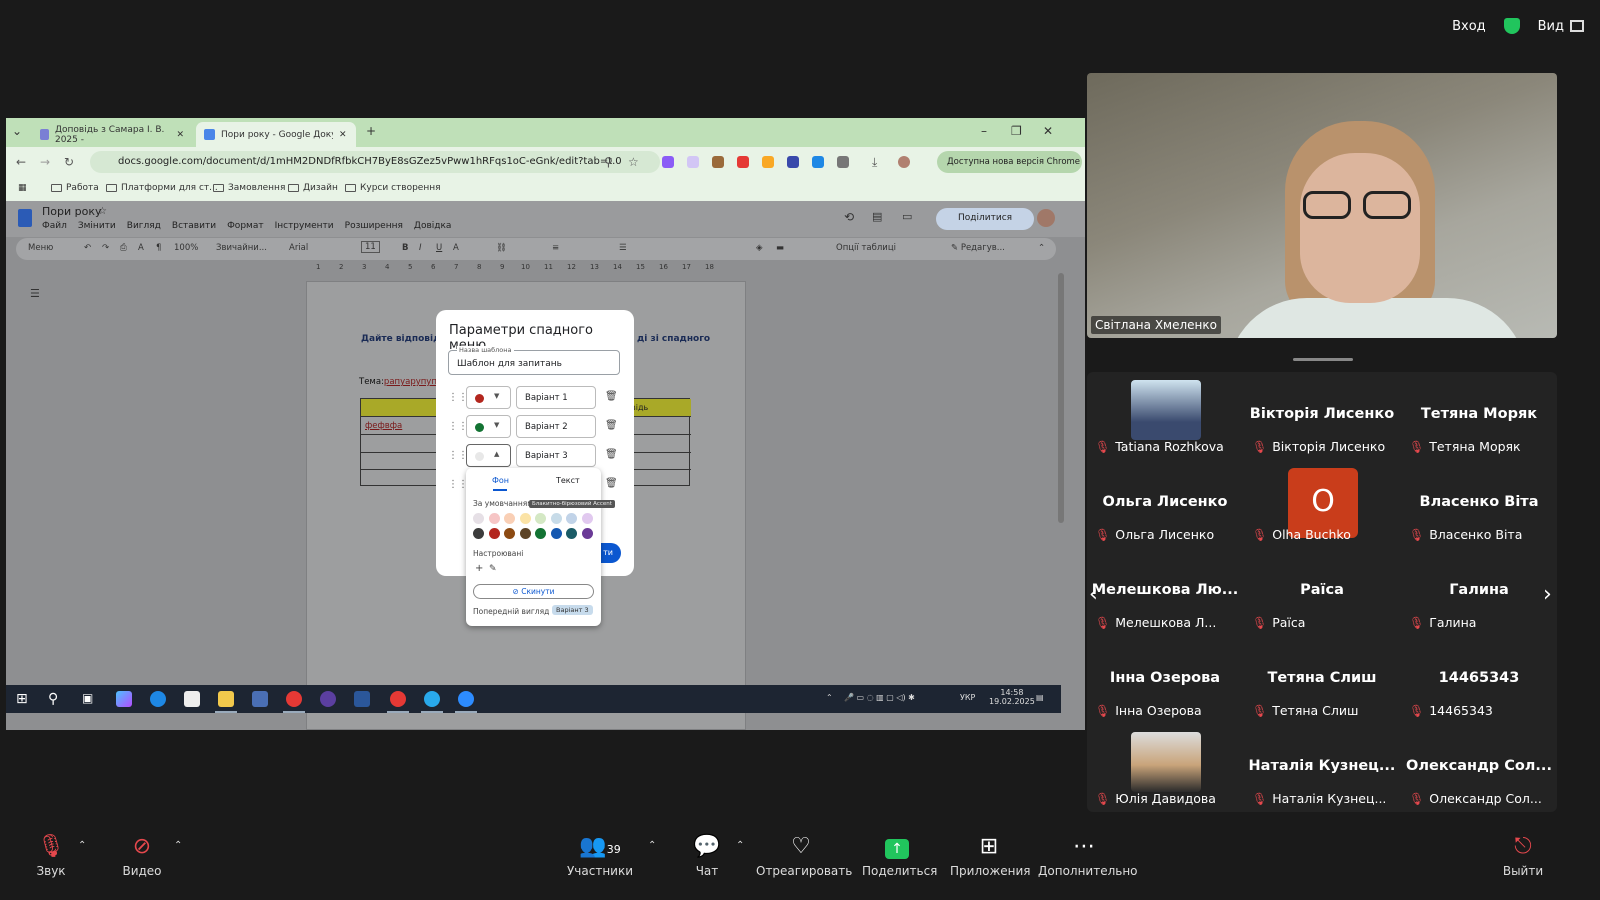 Image resolution: width=1600 pixels, height=900 pixels. I want to click on tab-search-icon: ⌄, so click(17, 131).